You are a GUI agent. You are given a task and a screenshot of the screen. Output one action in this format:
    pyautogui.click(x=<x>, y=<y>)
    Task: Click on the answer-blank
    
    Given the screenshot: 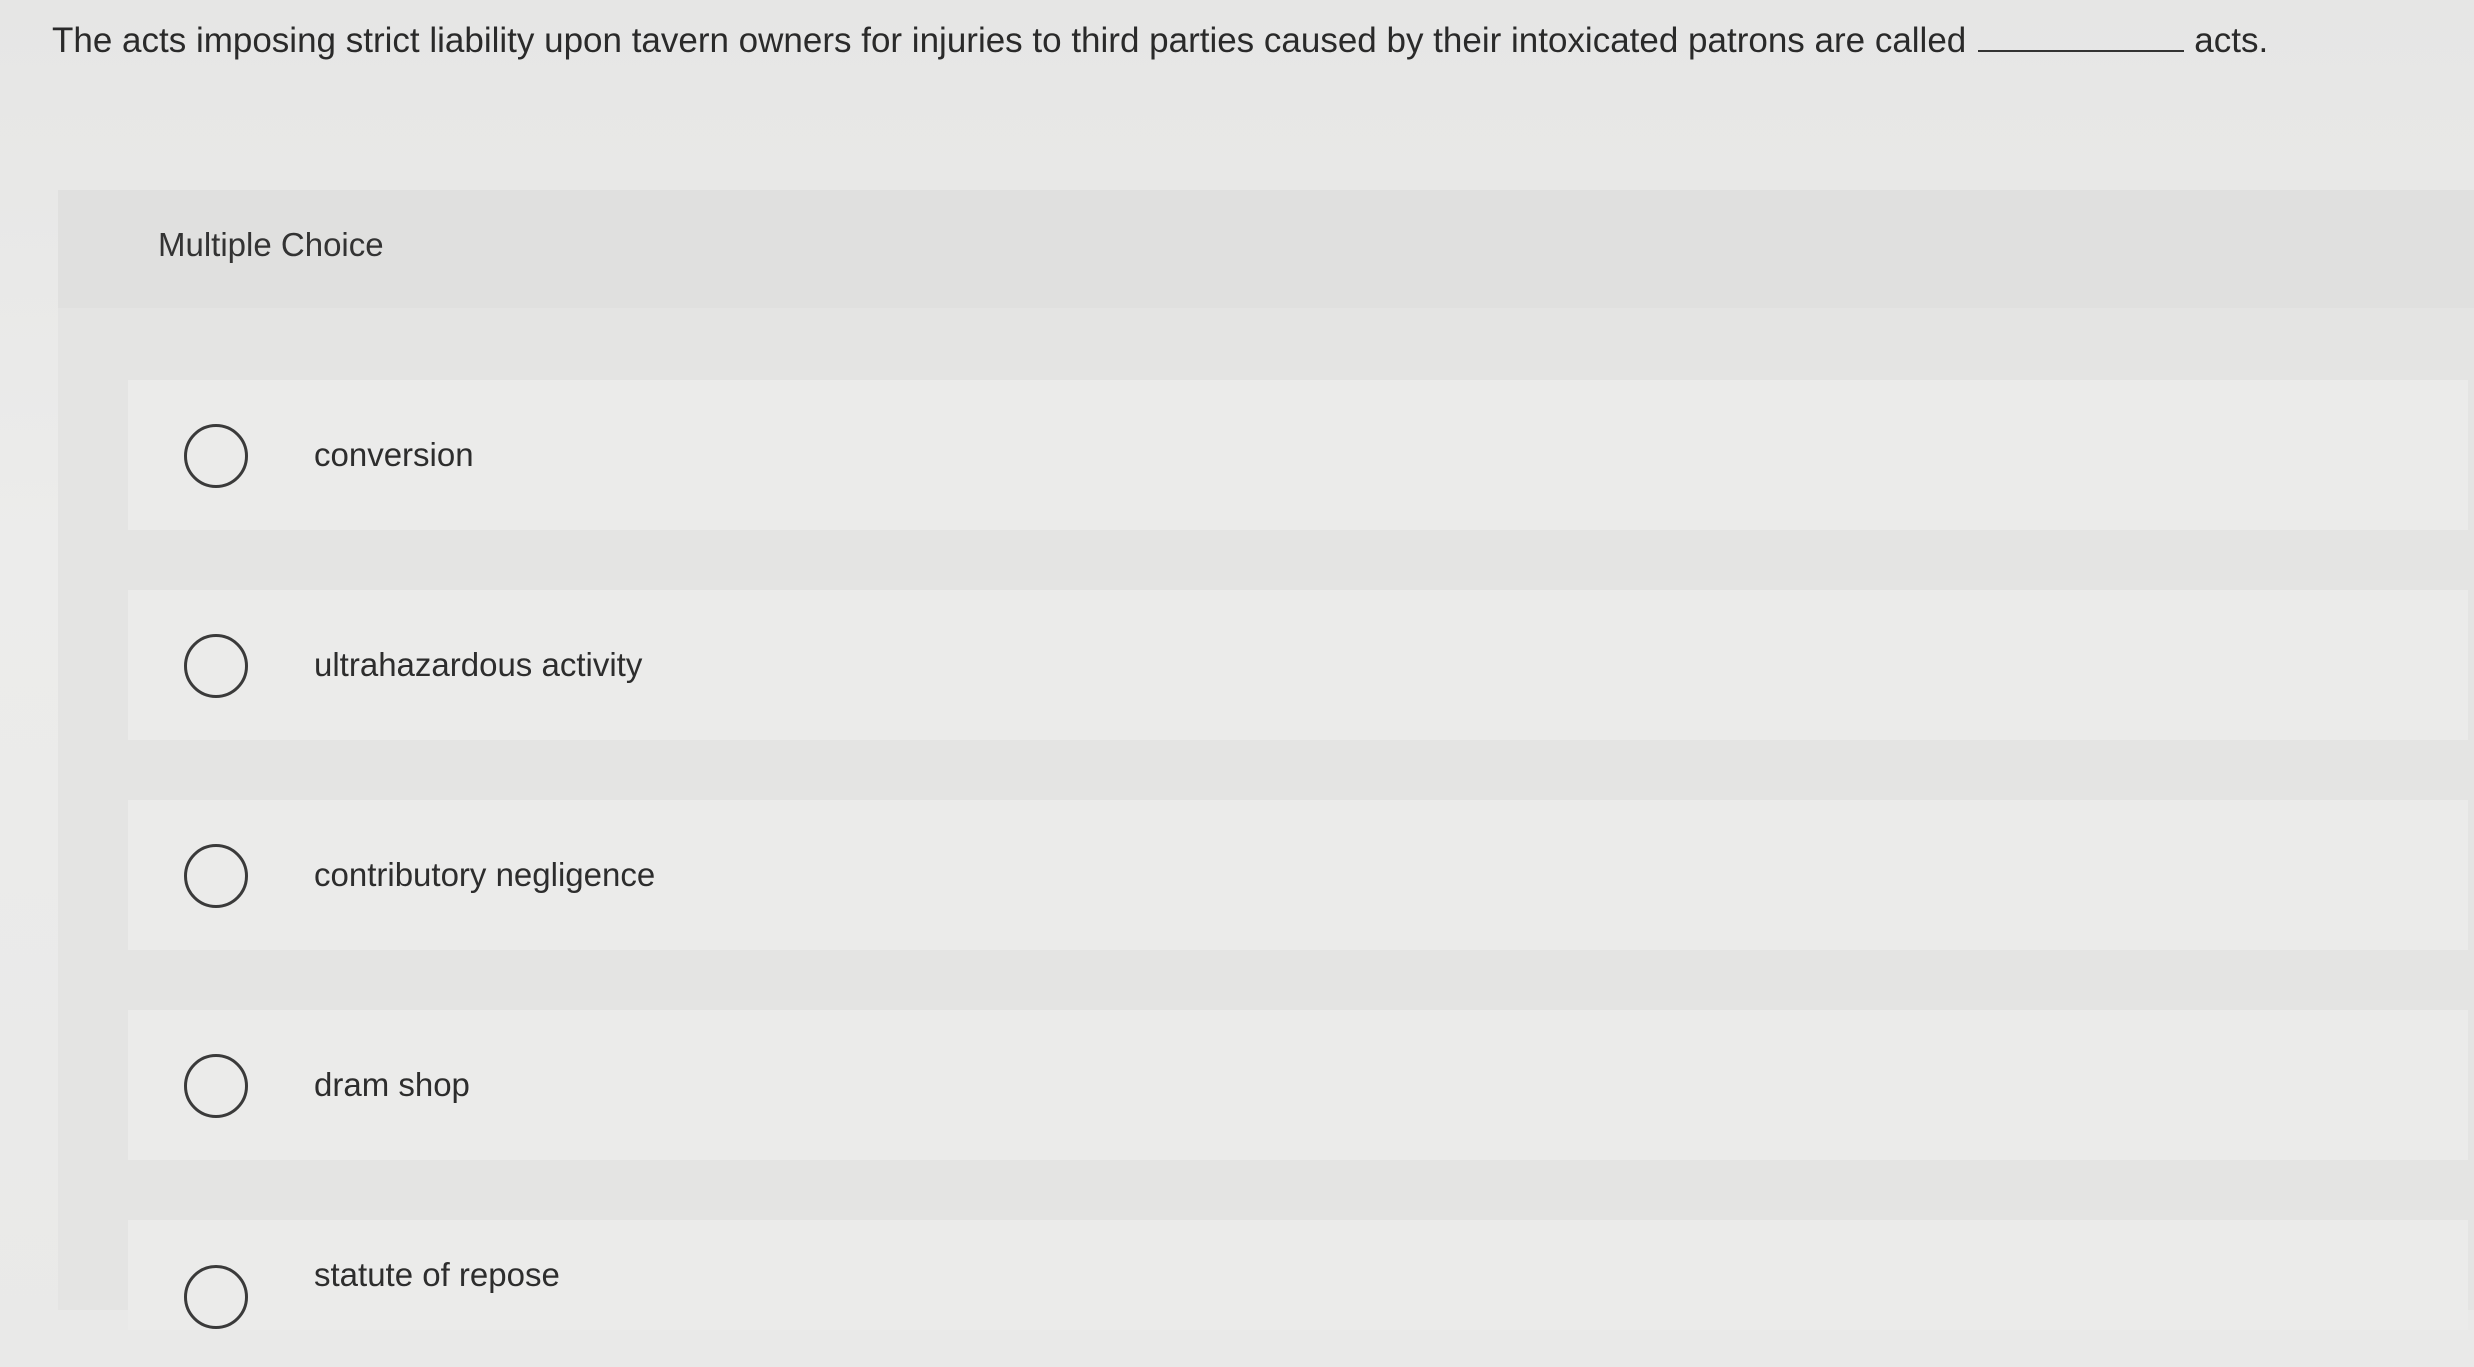 What is the action you would take?
    pyautogui.click(x=2081, y=36)
    